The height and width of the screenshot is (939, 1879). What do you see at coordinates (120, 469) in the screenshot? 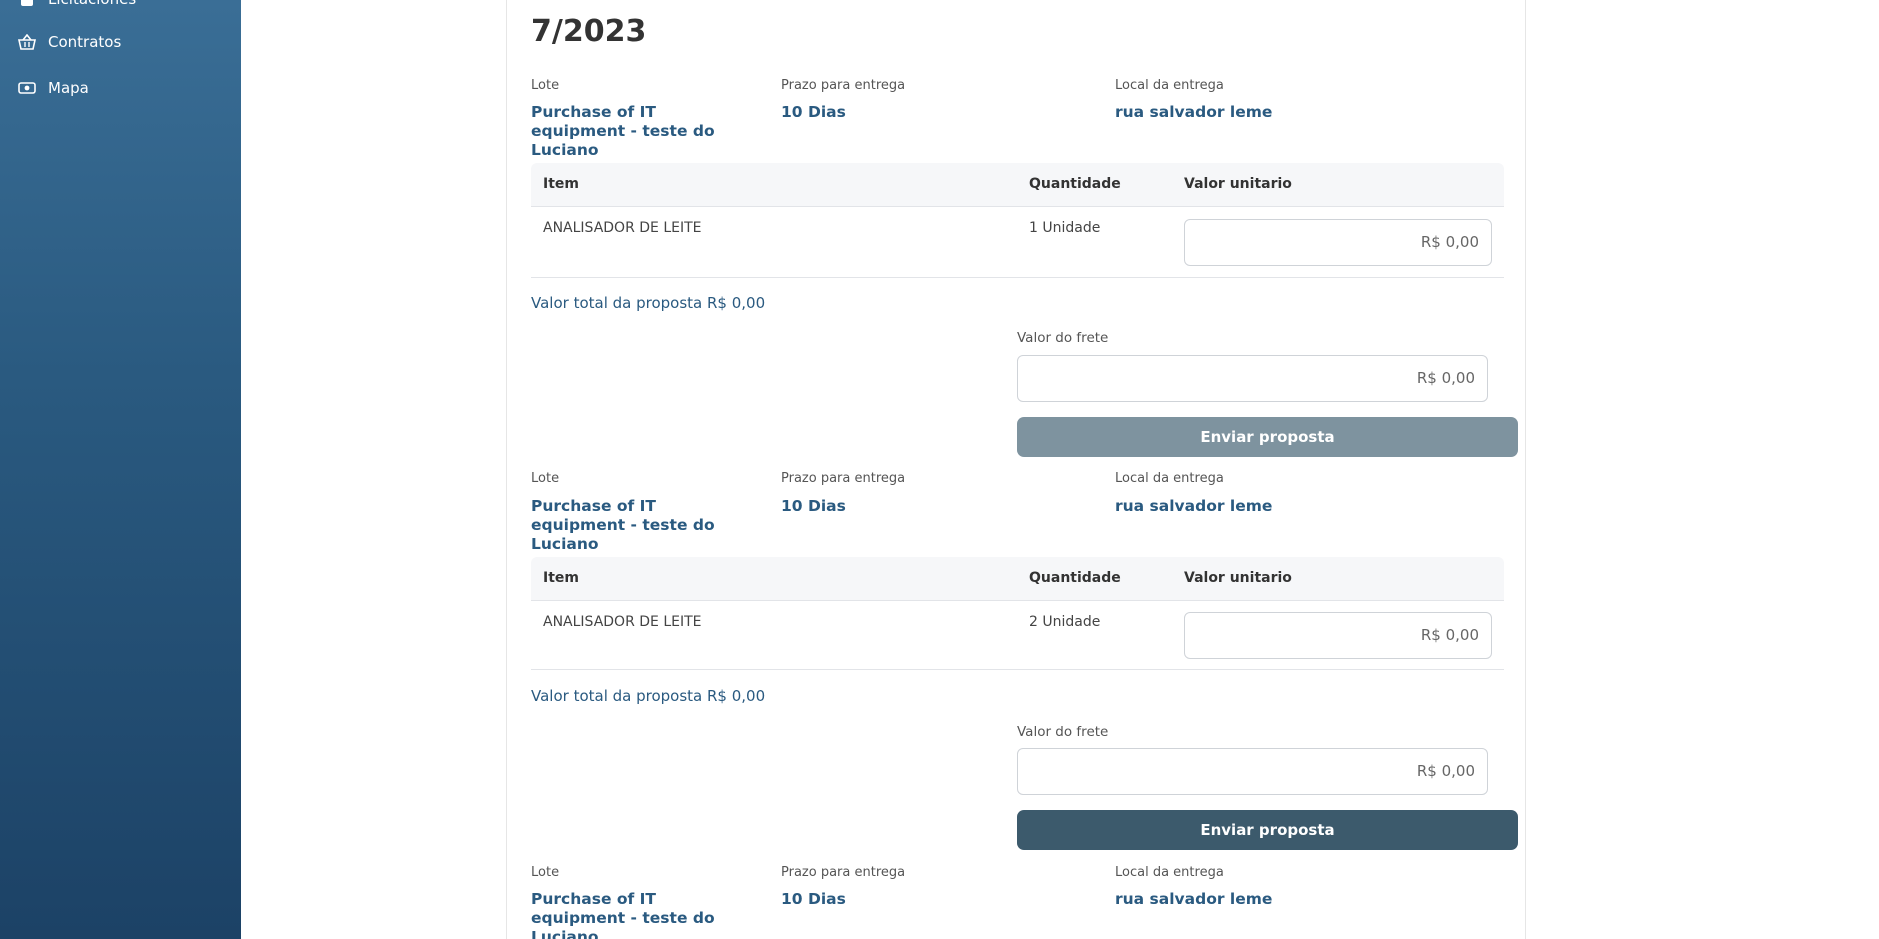
I see `sidebar: Licitaciones Contratos Mapa` at bounding box center [120, 469].